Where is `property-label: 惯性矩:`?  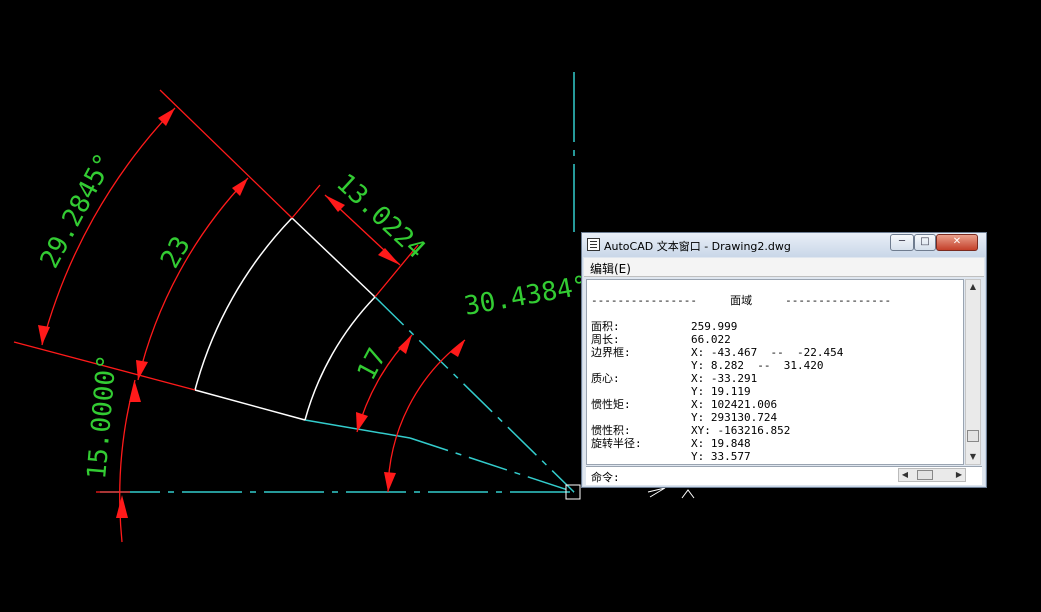
property-label: 惯性矩: is located at coordinates (611, 404).